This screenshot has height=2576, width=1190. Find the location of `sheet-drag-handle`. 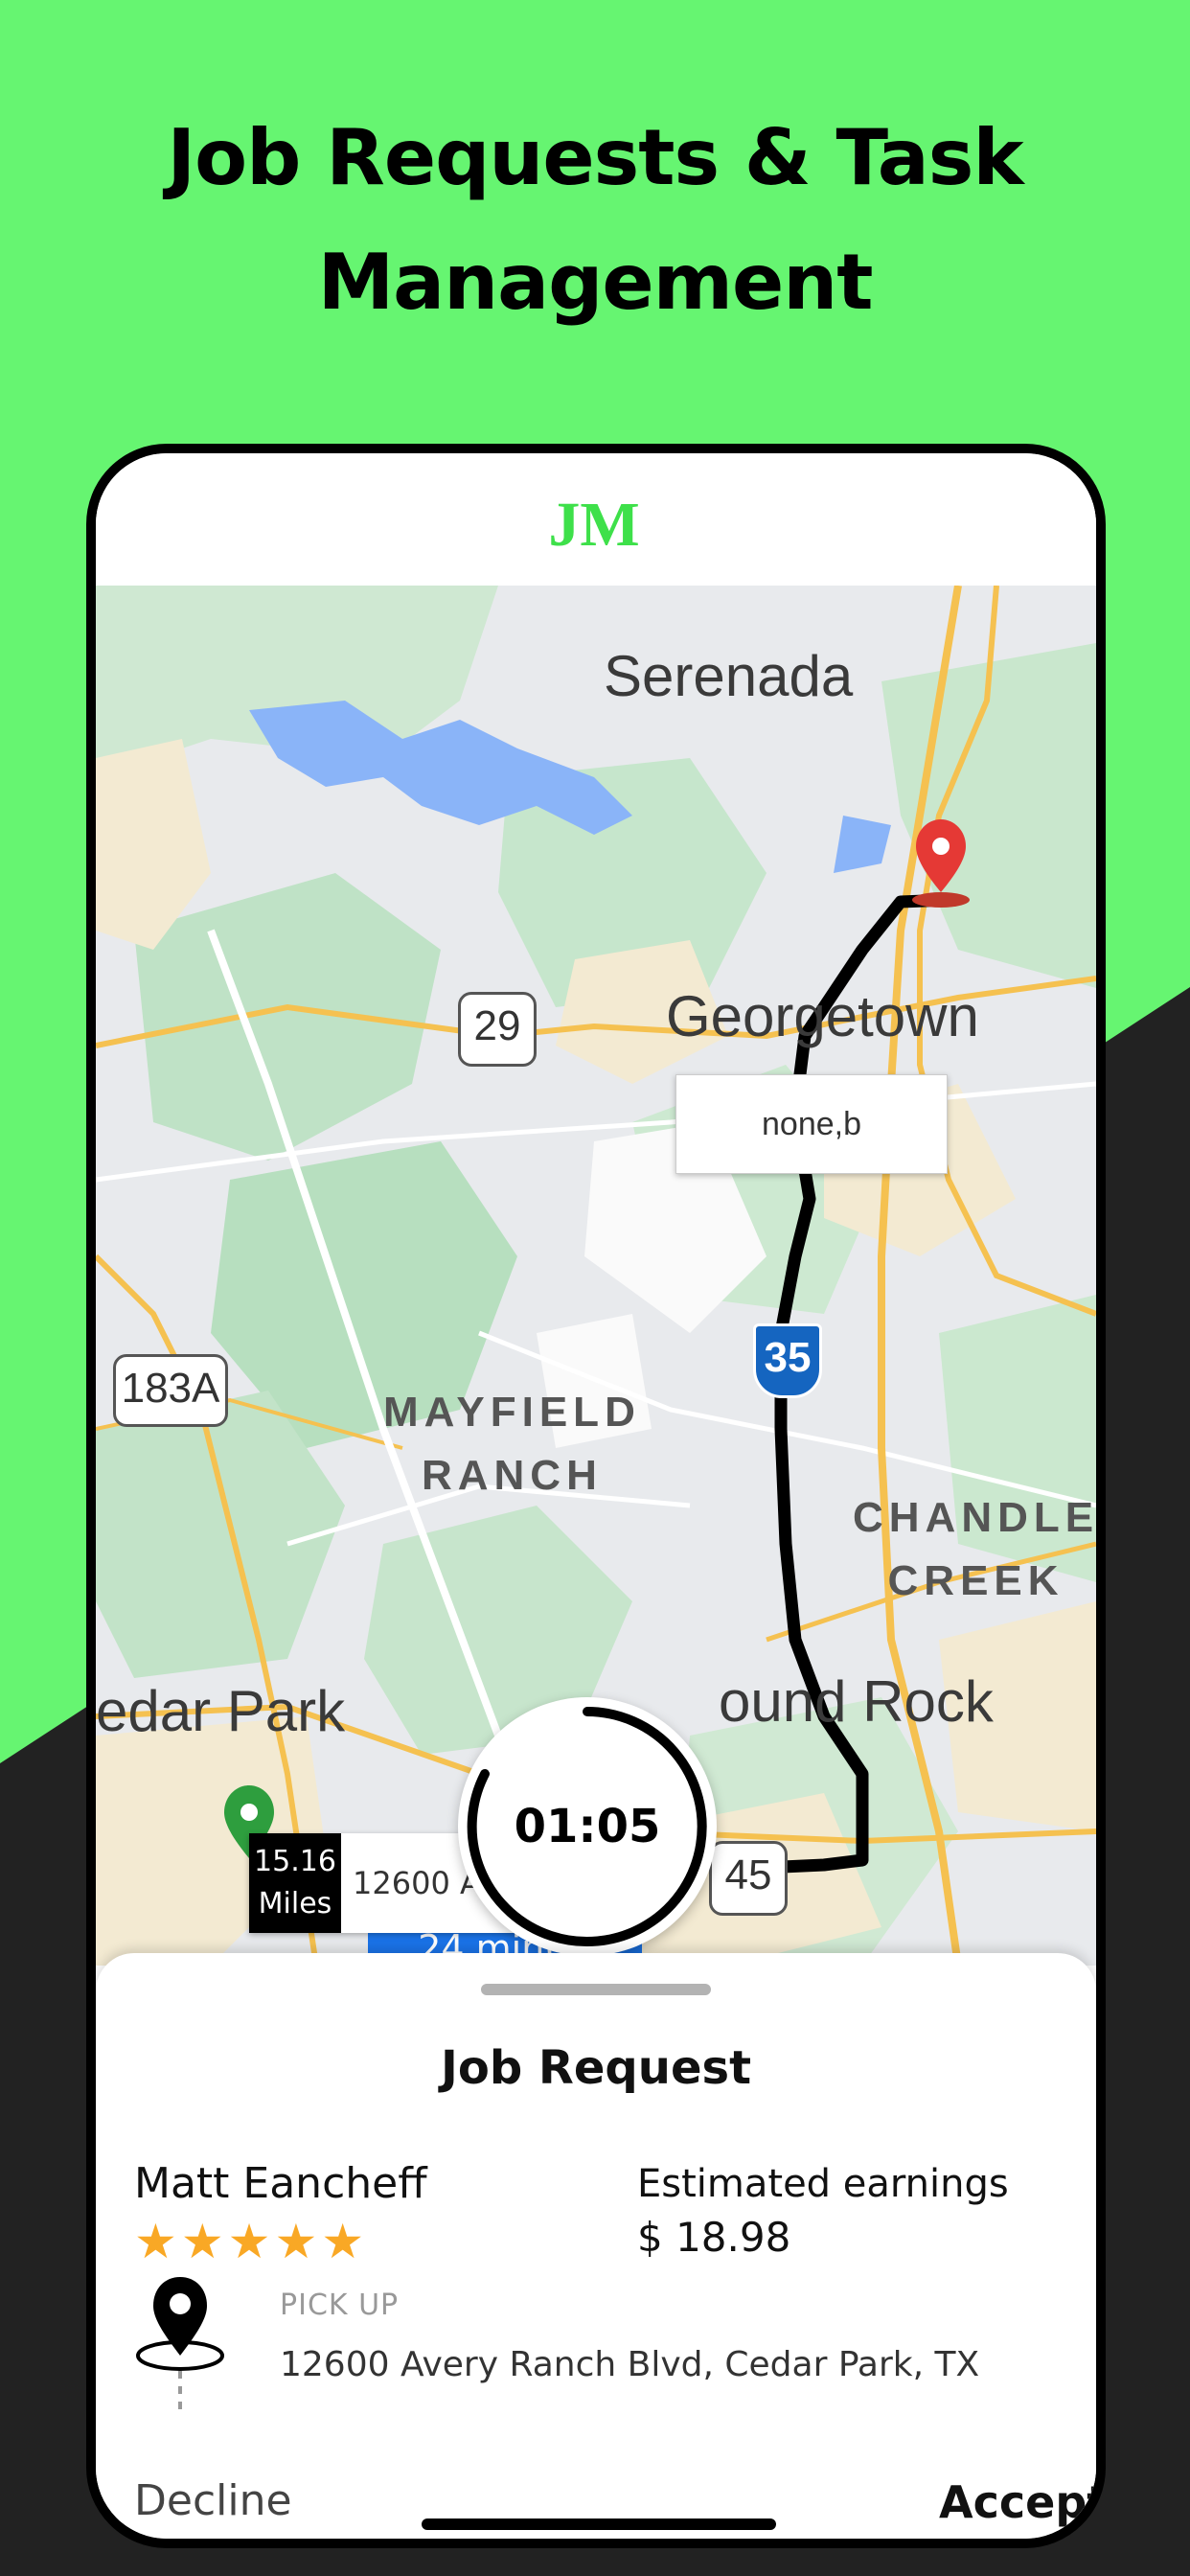

sheet-drag-handle is located at coordinates (596, 1989).